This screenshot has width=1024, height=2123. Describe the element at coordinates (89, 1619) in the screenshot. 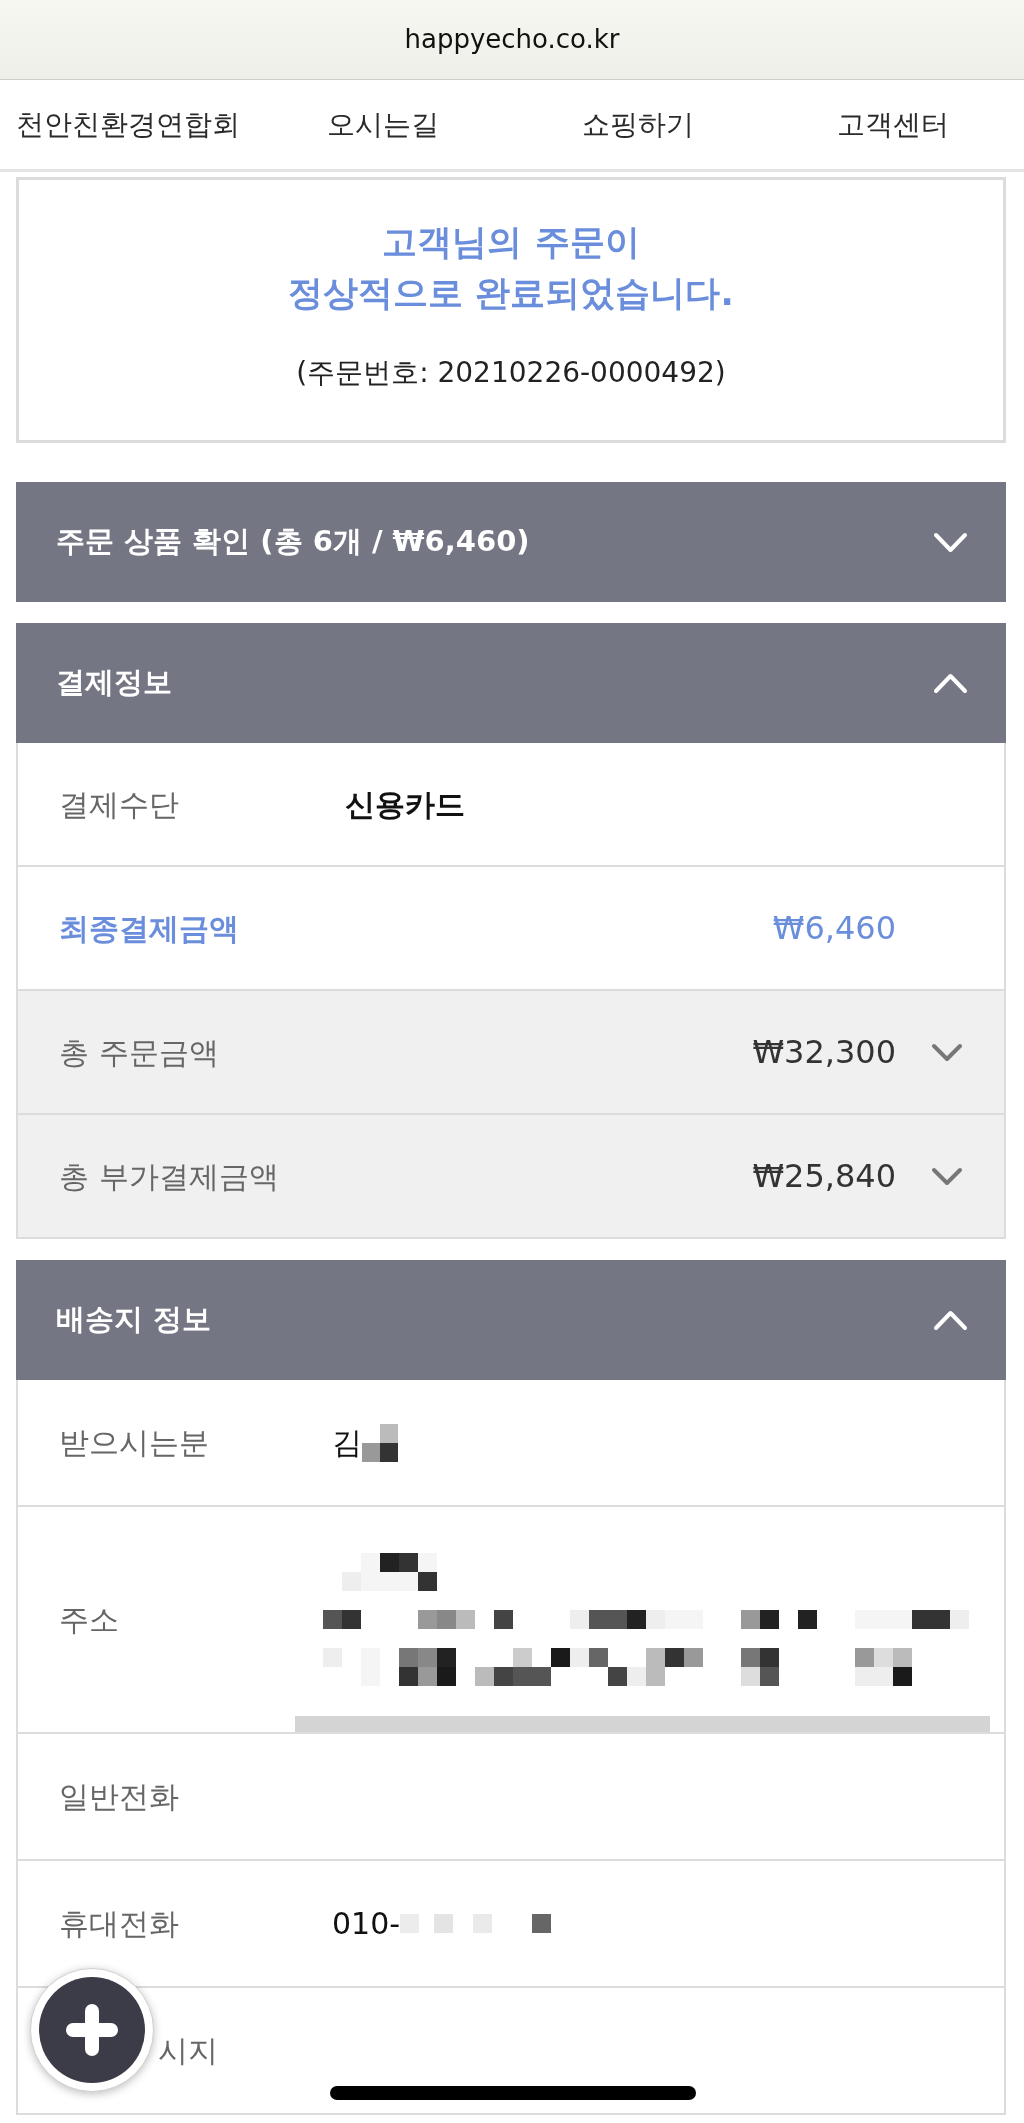

I see `field-label: 주소` at that location.